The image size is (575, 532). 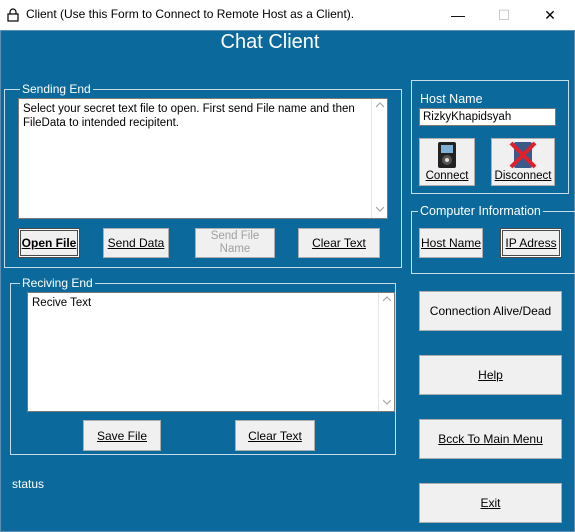 I want to click on host-name-input: RizkyKhapidsyah, so click(x=487, y=117).